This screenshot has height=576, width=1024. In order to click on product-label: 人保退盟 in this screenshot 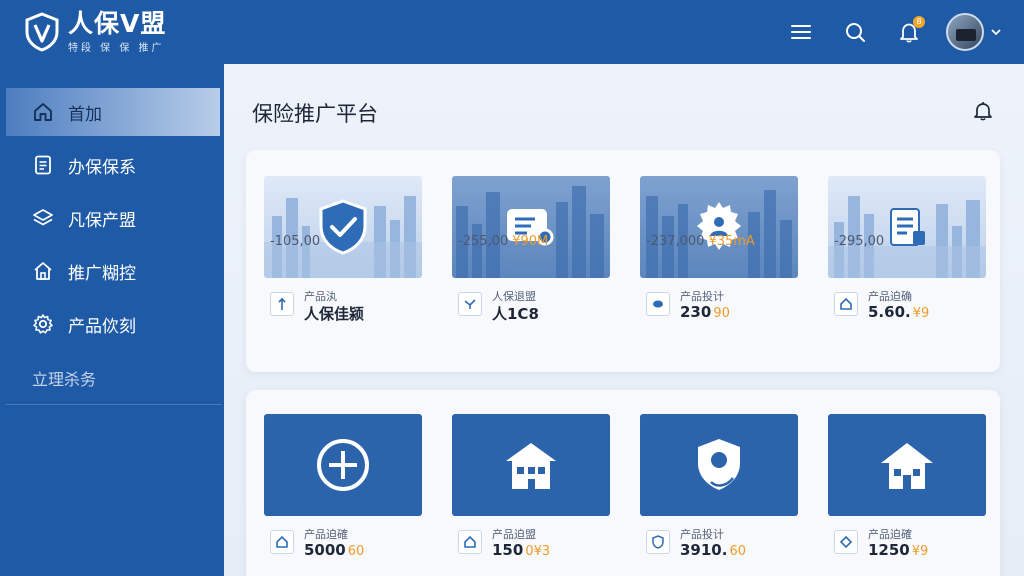, I will do `click(514, 296)`.